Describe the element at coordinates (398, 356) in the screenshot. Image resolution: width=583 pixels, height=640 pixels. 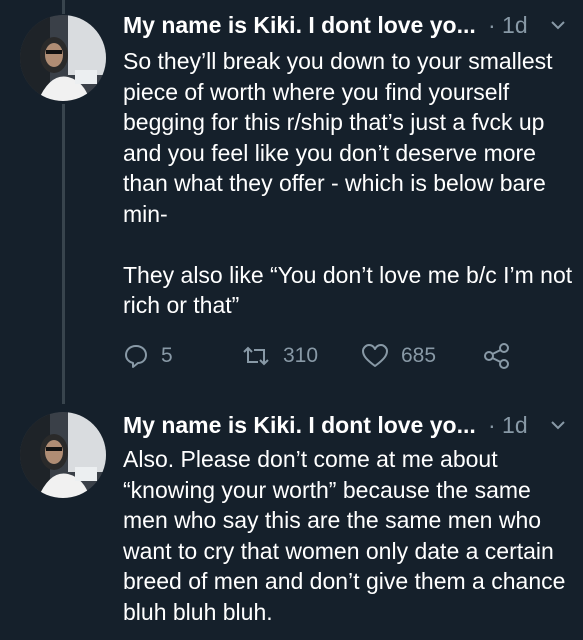
I see `like-button: 685` at that location.